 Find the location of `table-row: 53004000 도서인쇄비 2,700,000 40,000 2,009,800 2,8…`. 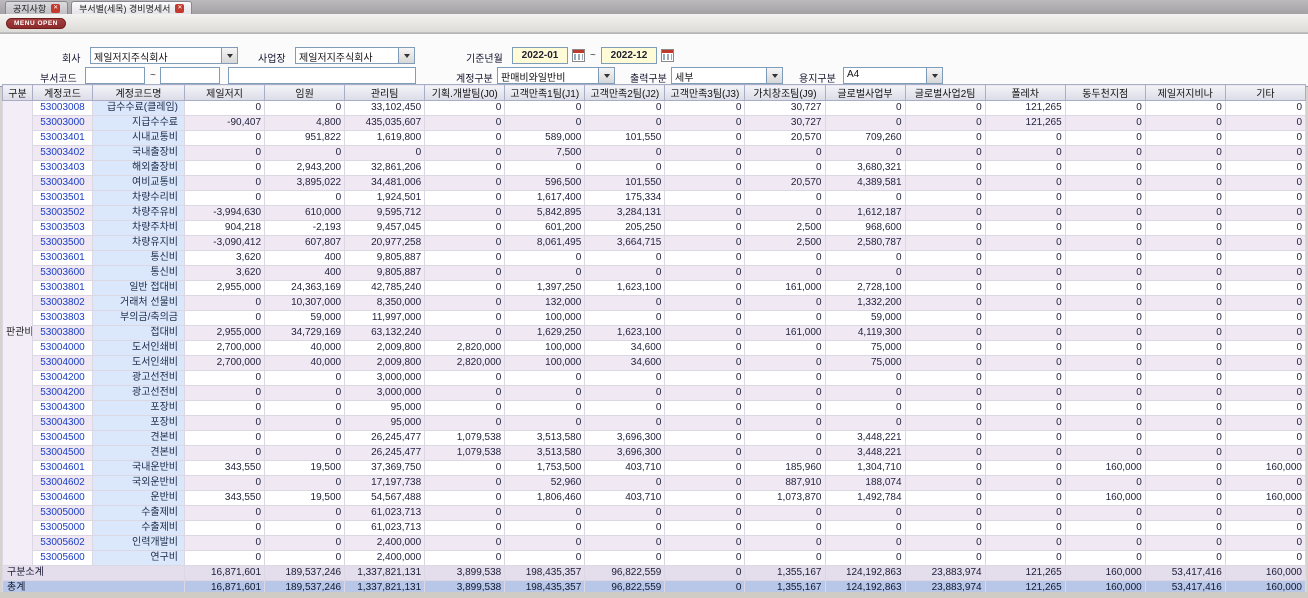

table-row: 53004000 도서인쇄비 2,700,000 40,000 2,009,800 2,8… is located at coordinates (654, 348).